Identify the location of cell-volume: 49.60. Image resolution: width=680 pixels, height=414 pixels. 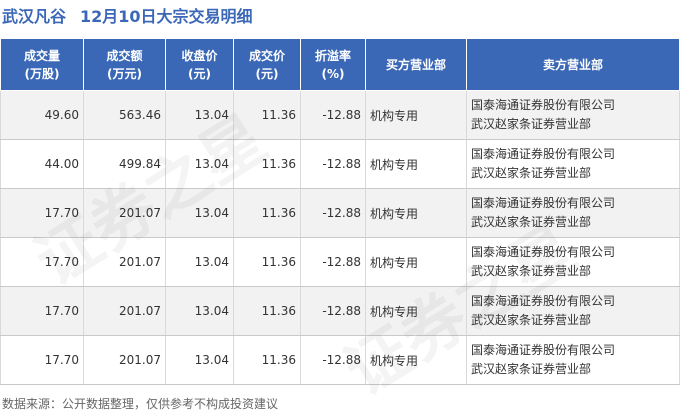
(42, 115).